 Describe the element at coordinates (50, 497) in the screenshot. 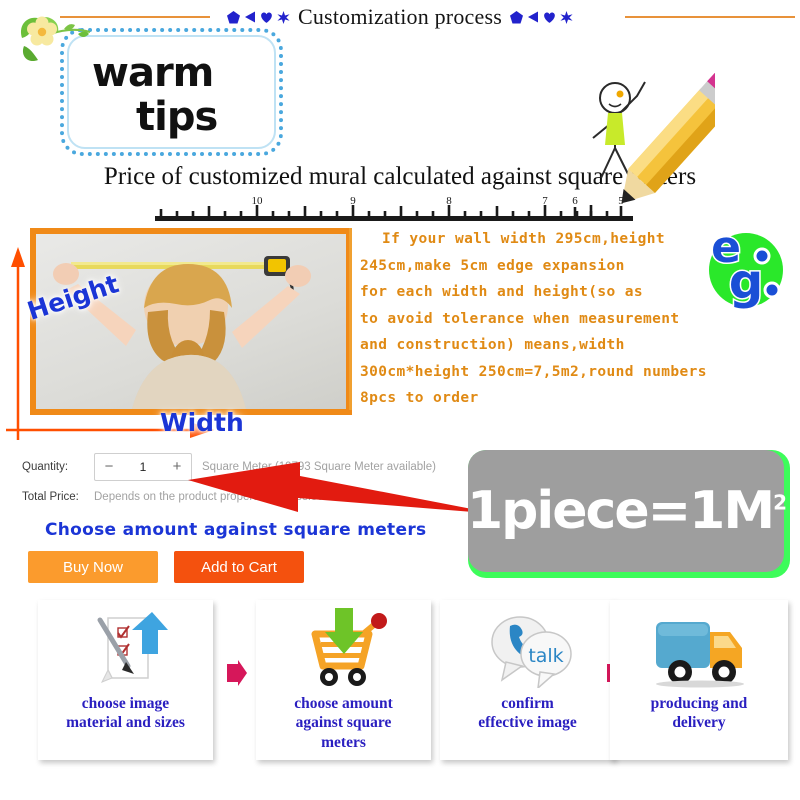

I see `total-price-label: Total Price:` at that location.